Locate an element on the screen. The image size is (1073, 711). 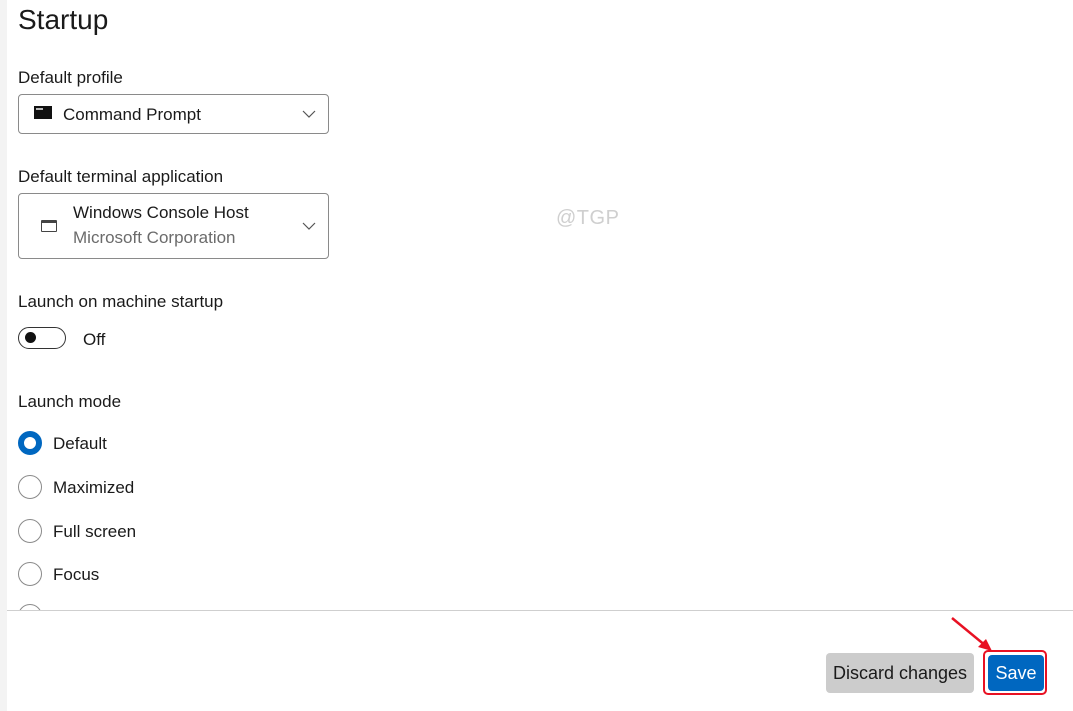
console-host-icon is located at coordinates (49, 226).